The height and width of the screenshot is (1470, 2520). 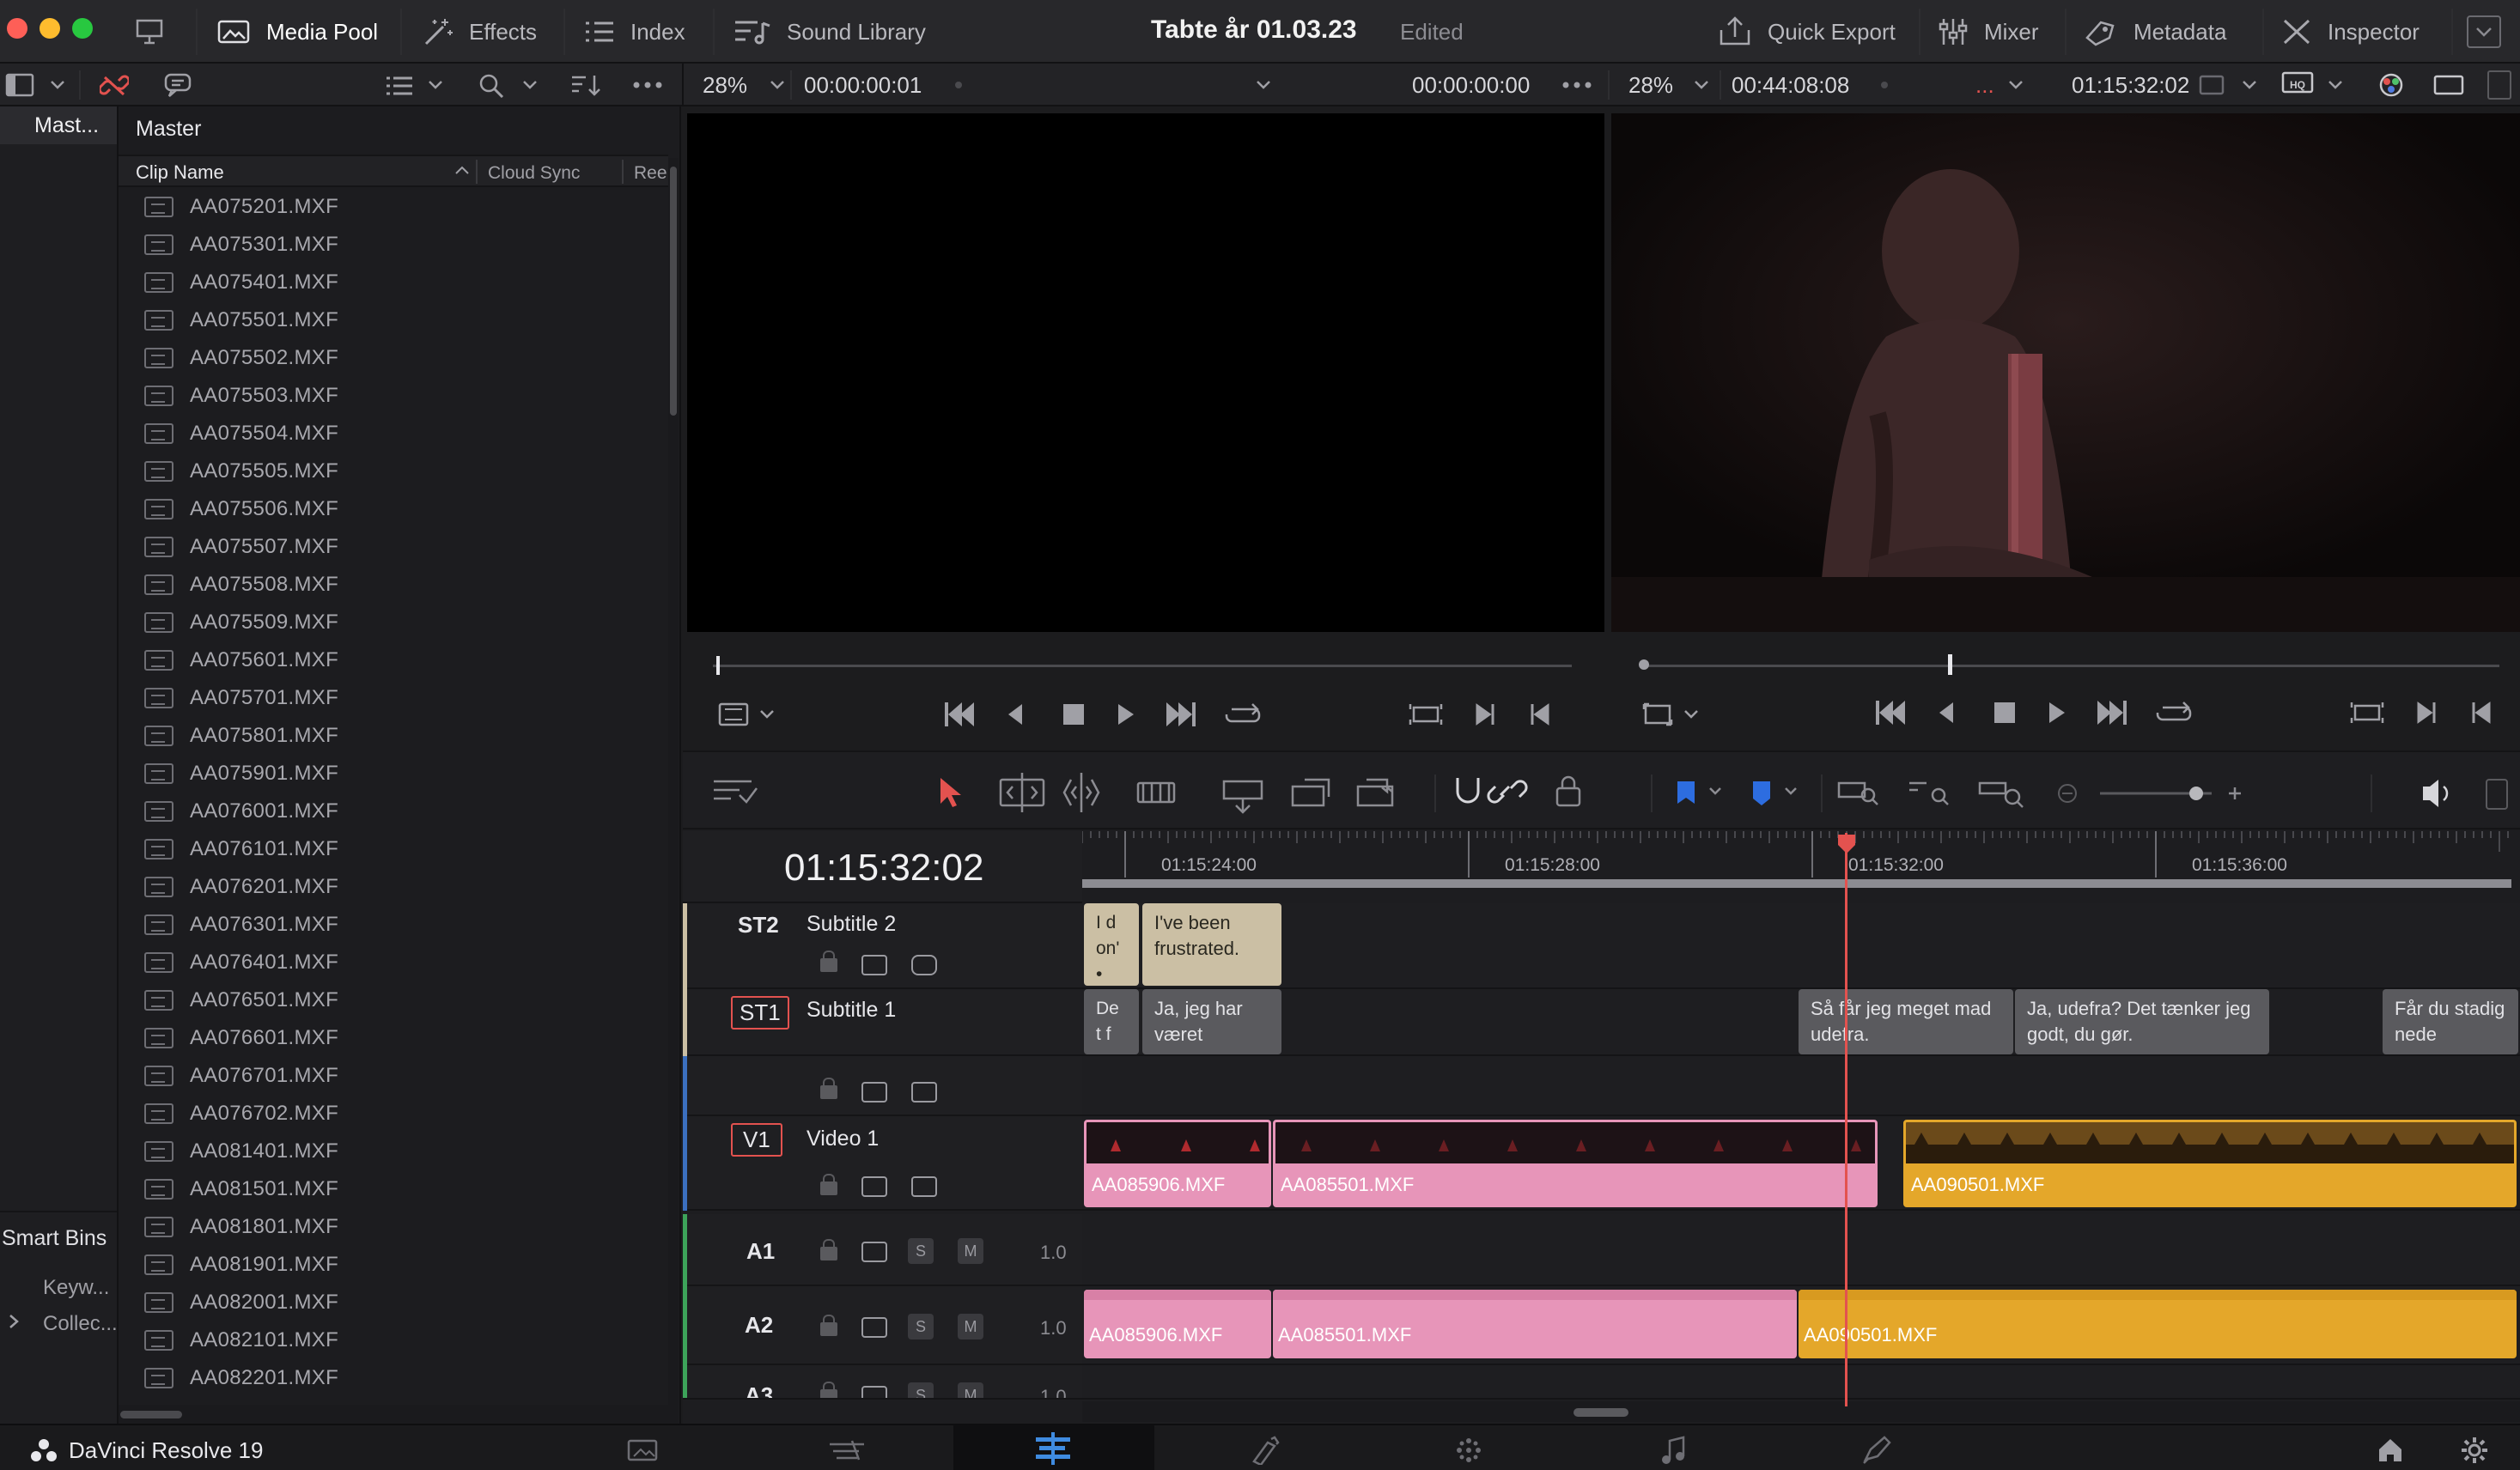 I want to click on track-lane-v1: AA085906.MXF AA085501.MXF AA090501.MXF, so click(x=1801, y=1163).